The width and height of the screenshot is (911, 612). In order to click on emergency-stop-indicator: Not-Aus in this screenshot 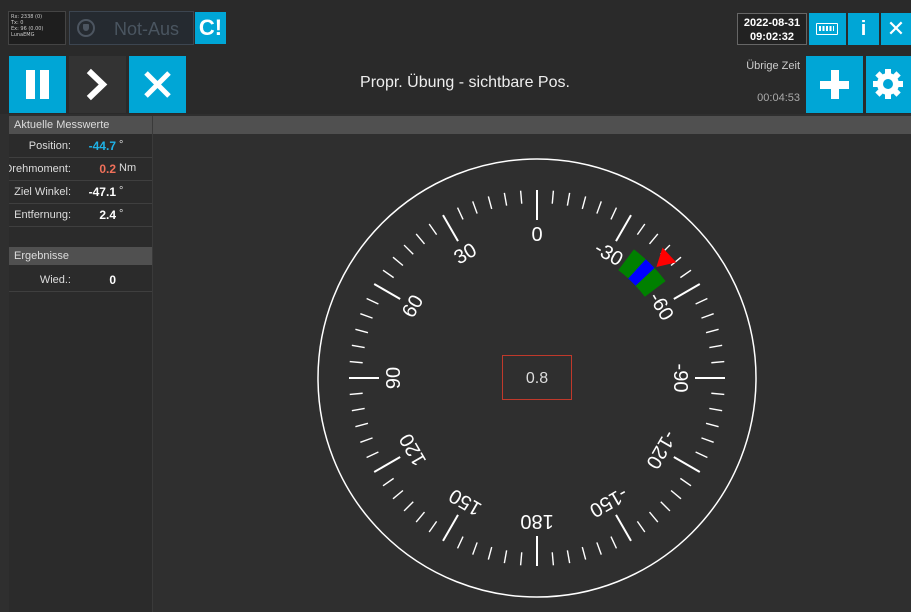, I will do `click(131, 28)`.